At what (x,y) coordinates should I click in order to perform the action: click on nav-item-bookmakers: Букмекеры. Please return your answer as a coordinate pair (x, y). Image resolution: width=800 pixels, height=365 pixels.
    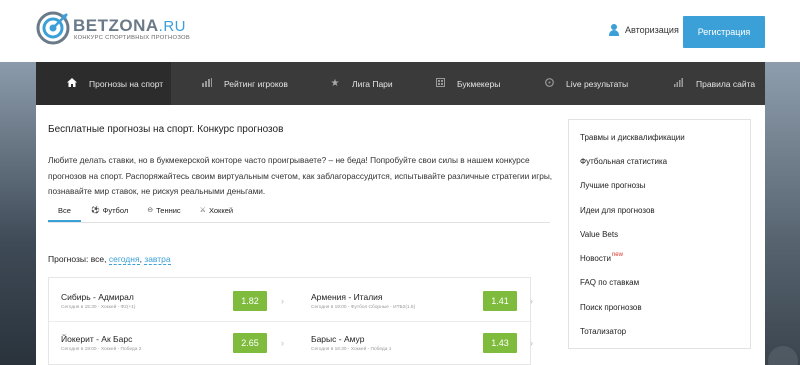
    Looking at the image, I should click on (458, 83).